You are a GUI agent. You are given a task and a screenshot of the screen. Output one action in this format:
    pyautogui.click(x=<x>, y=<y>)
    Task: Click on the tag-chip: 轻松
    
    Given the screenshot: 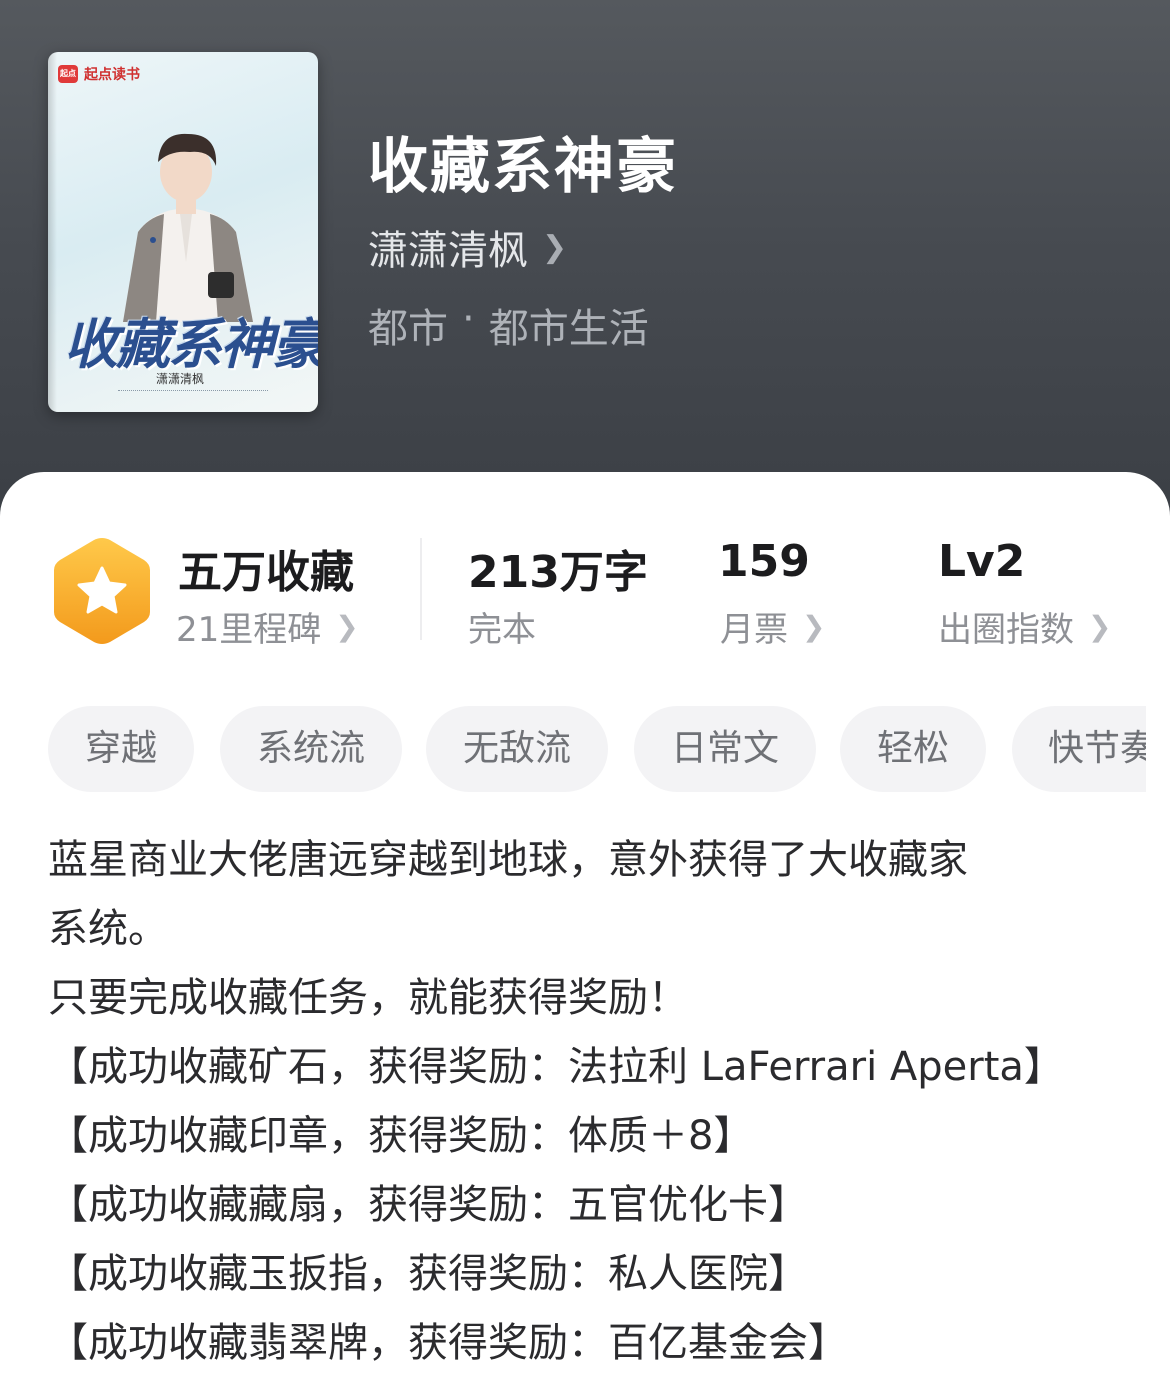 What is the action you would take?
    pyautogui.click(x=913, y=749)
    